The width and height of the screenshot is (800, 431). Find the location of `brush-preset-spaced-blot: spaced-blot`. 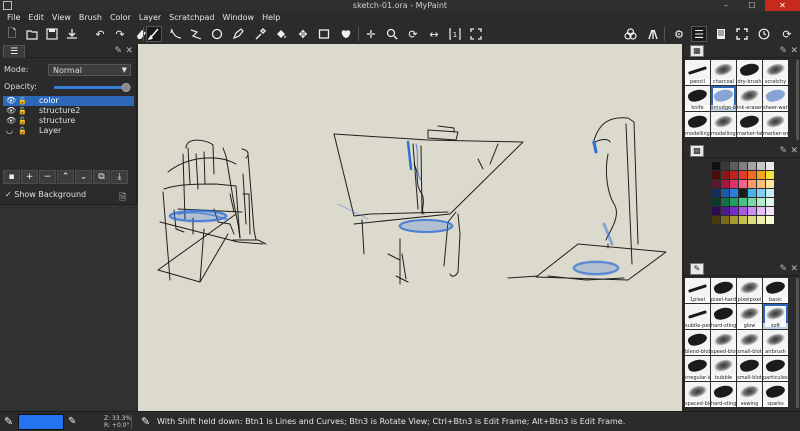

brush-preset-spaced-blot: spaced-blot is located at coordinates (697, 394).